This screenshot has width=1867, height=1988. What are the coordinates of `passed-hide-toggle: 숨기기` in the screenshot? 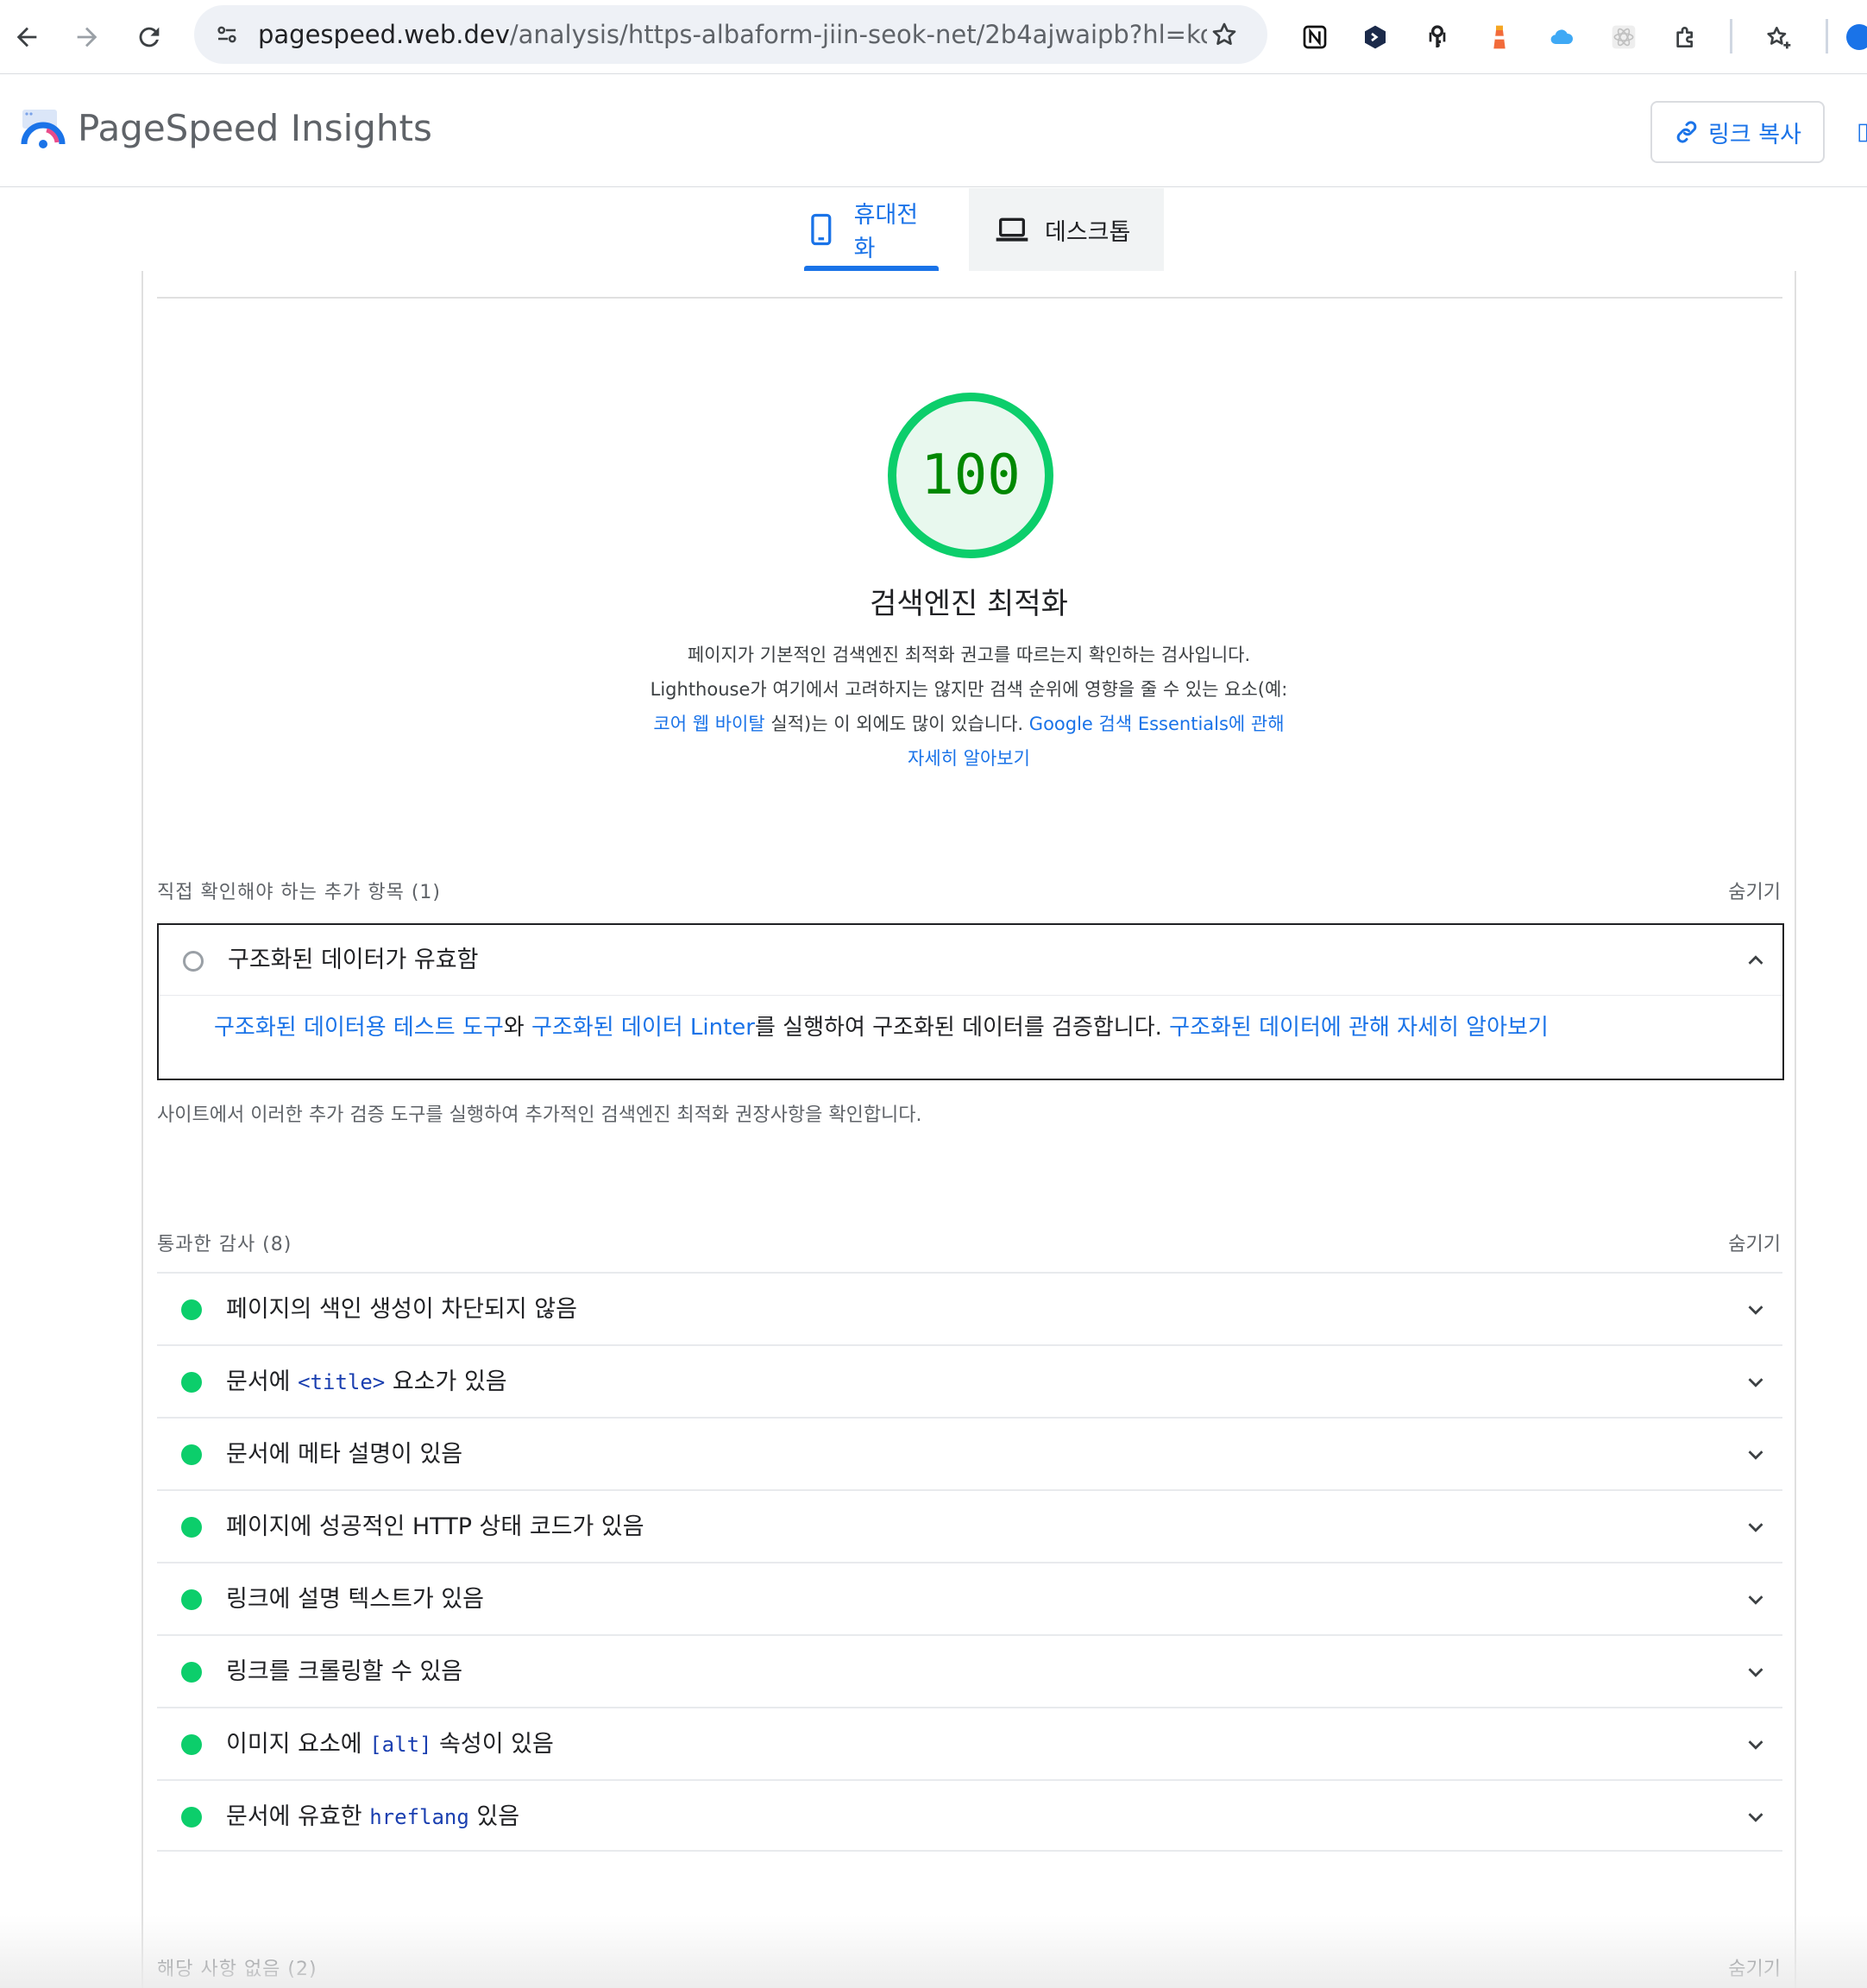 It's located at (1754, 1242).